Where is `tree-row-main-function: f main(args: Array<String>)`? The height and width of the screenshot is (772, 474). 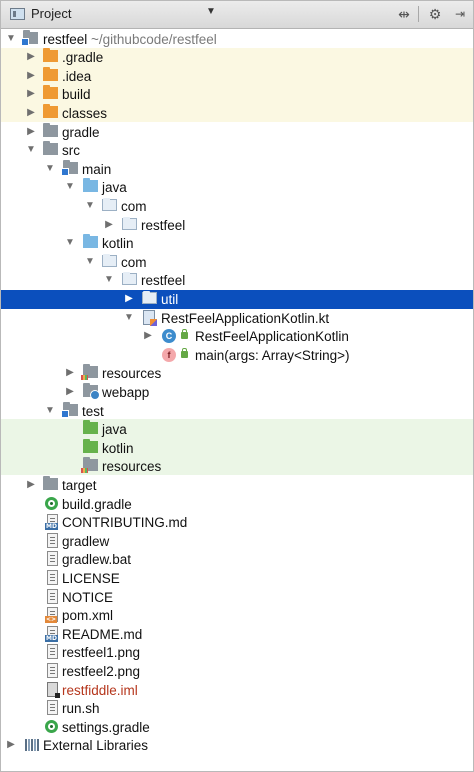
tree-row-main-function: f main(args: Array<String>) is located at coordinates (237, 355).